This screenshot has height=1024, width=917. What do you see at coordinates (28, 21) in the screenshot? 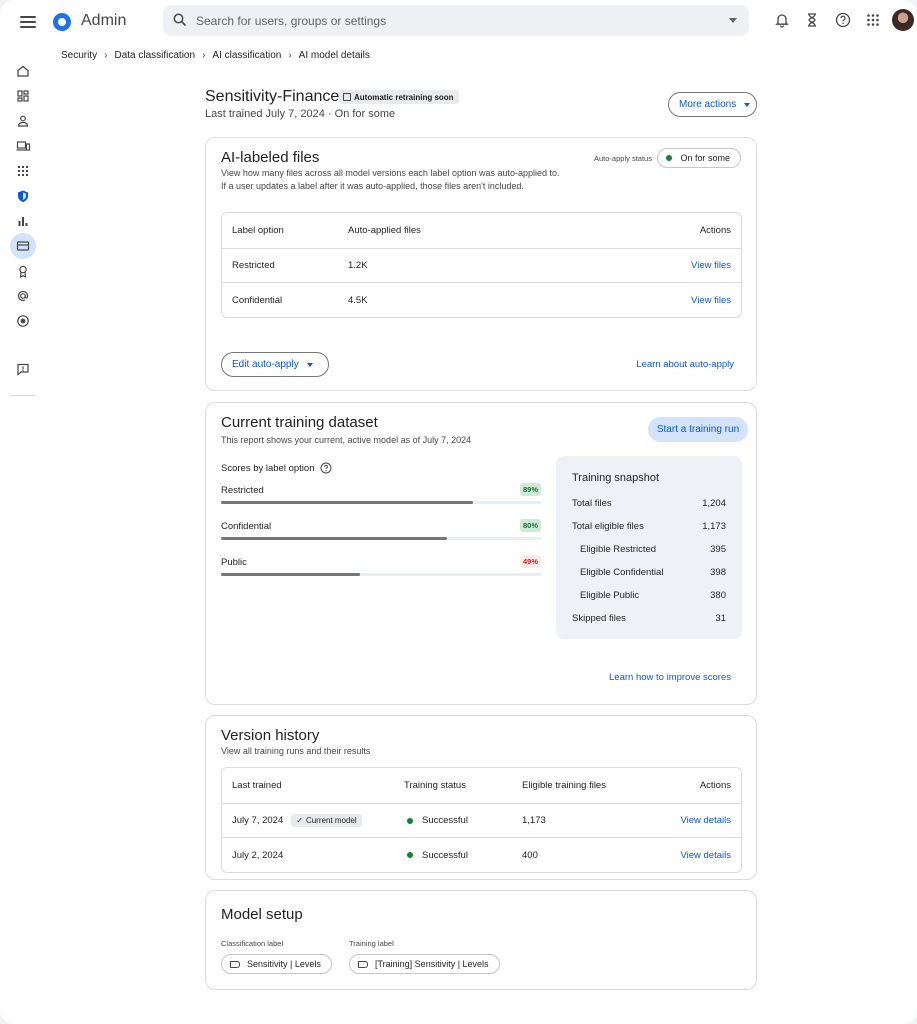
I see `menu-icon` at bounding box center [28, 21].